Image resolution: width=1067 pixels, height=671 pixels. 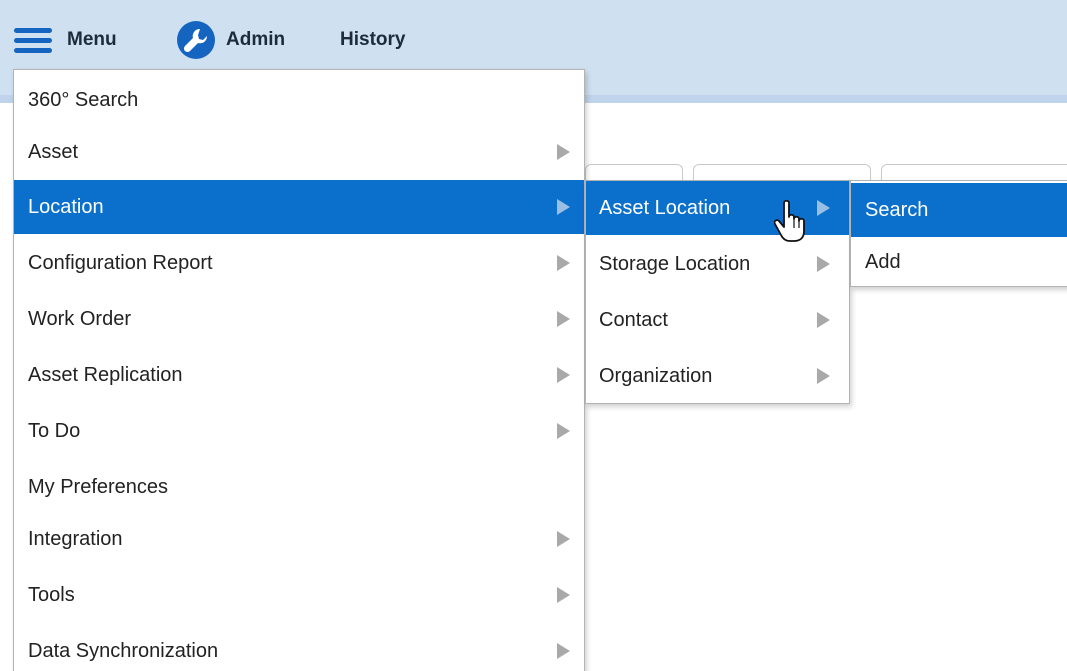 I want to click on menu-item-label: Configuration Report, so click(x=120, y=262).